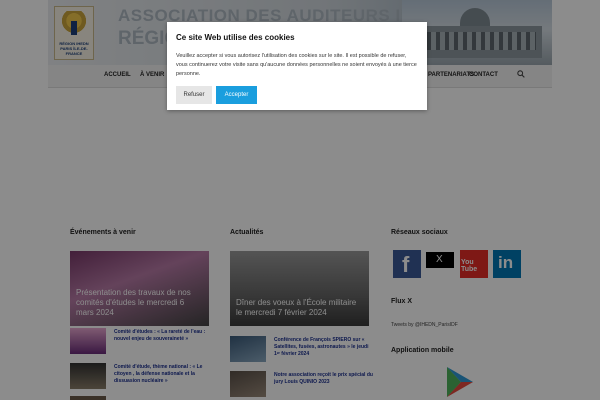 This screenshot has width=600, height=400. Describe the element at coordinates (236, 95) in the screenshot. I see `accept-button: Accepter` at that location.